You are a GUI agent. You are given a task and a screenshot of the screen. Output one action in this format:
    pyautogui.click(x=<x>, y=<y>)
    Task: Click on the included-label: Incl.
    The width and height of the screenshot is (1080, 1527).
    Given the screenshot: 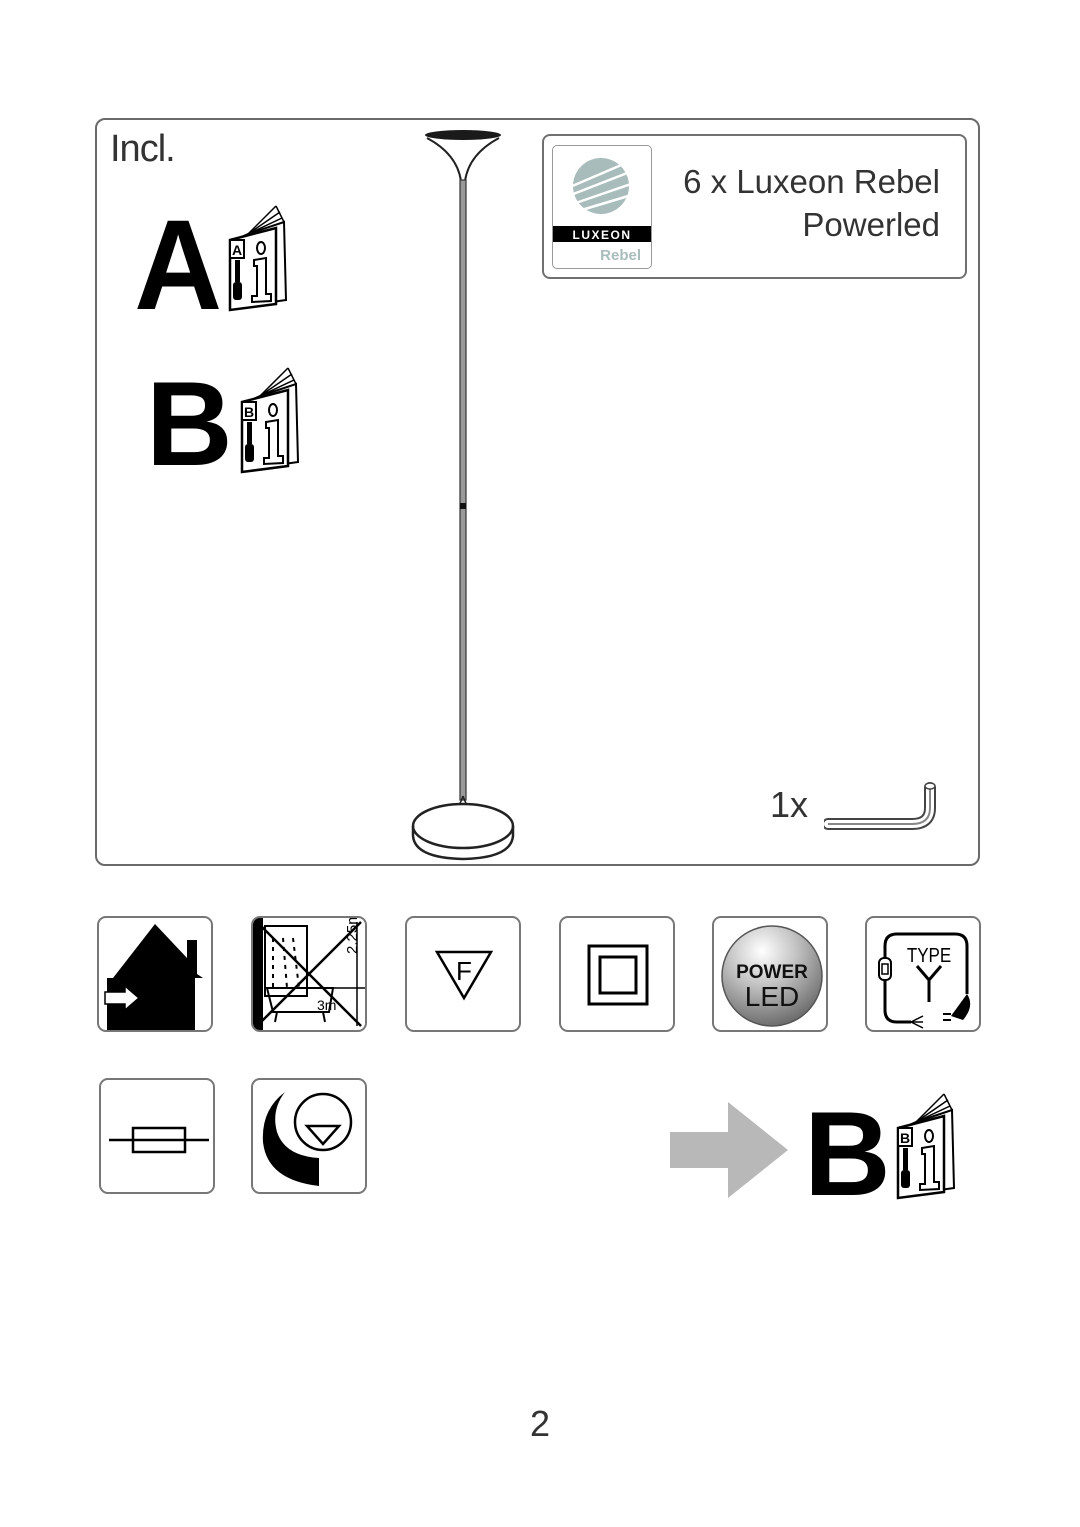 What is the action you would take?
    pyautogui.click(x=143, y=149)
    